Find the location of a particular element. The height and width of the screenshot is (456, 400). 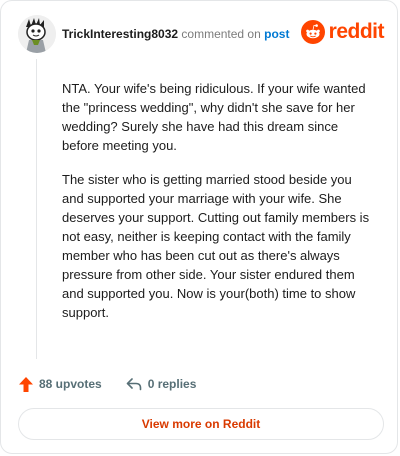

user-avatar is located at coordinates (37, 34).